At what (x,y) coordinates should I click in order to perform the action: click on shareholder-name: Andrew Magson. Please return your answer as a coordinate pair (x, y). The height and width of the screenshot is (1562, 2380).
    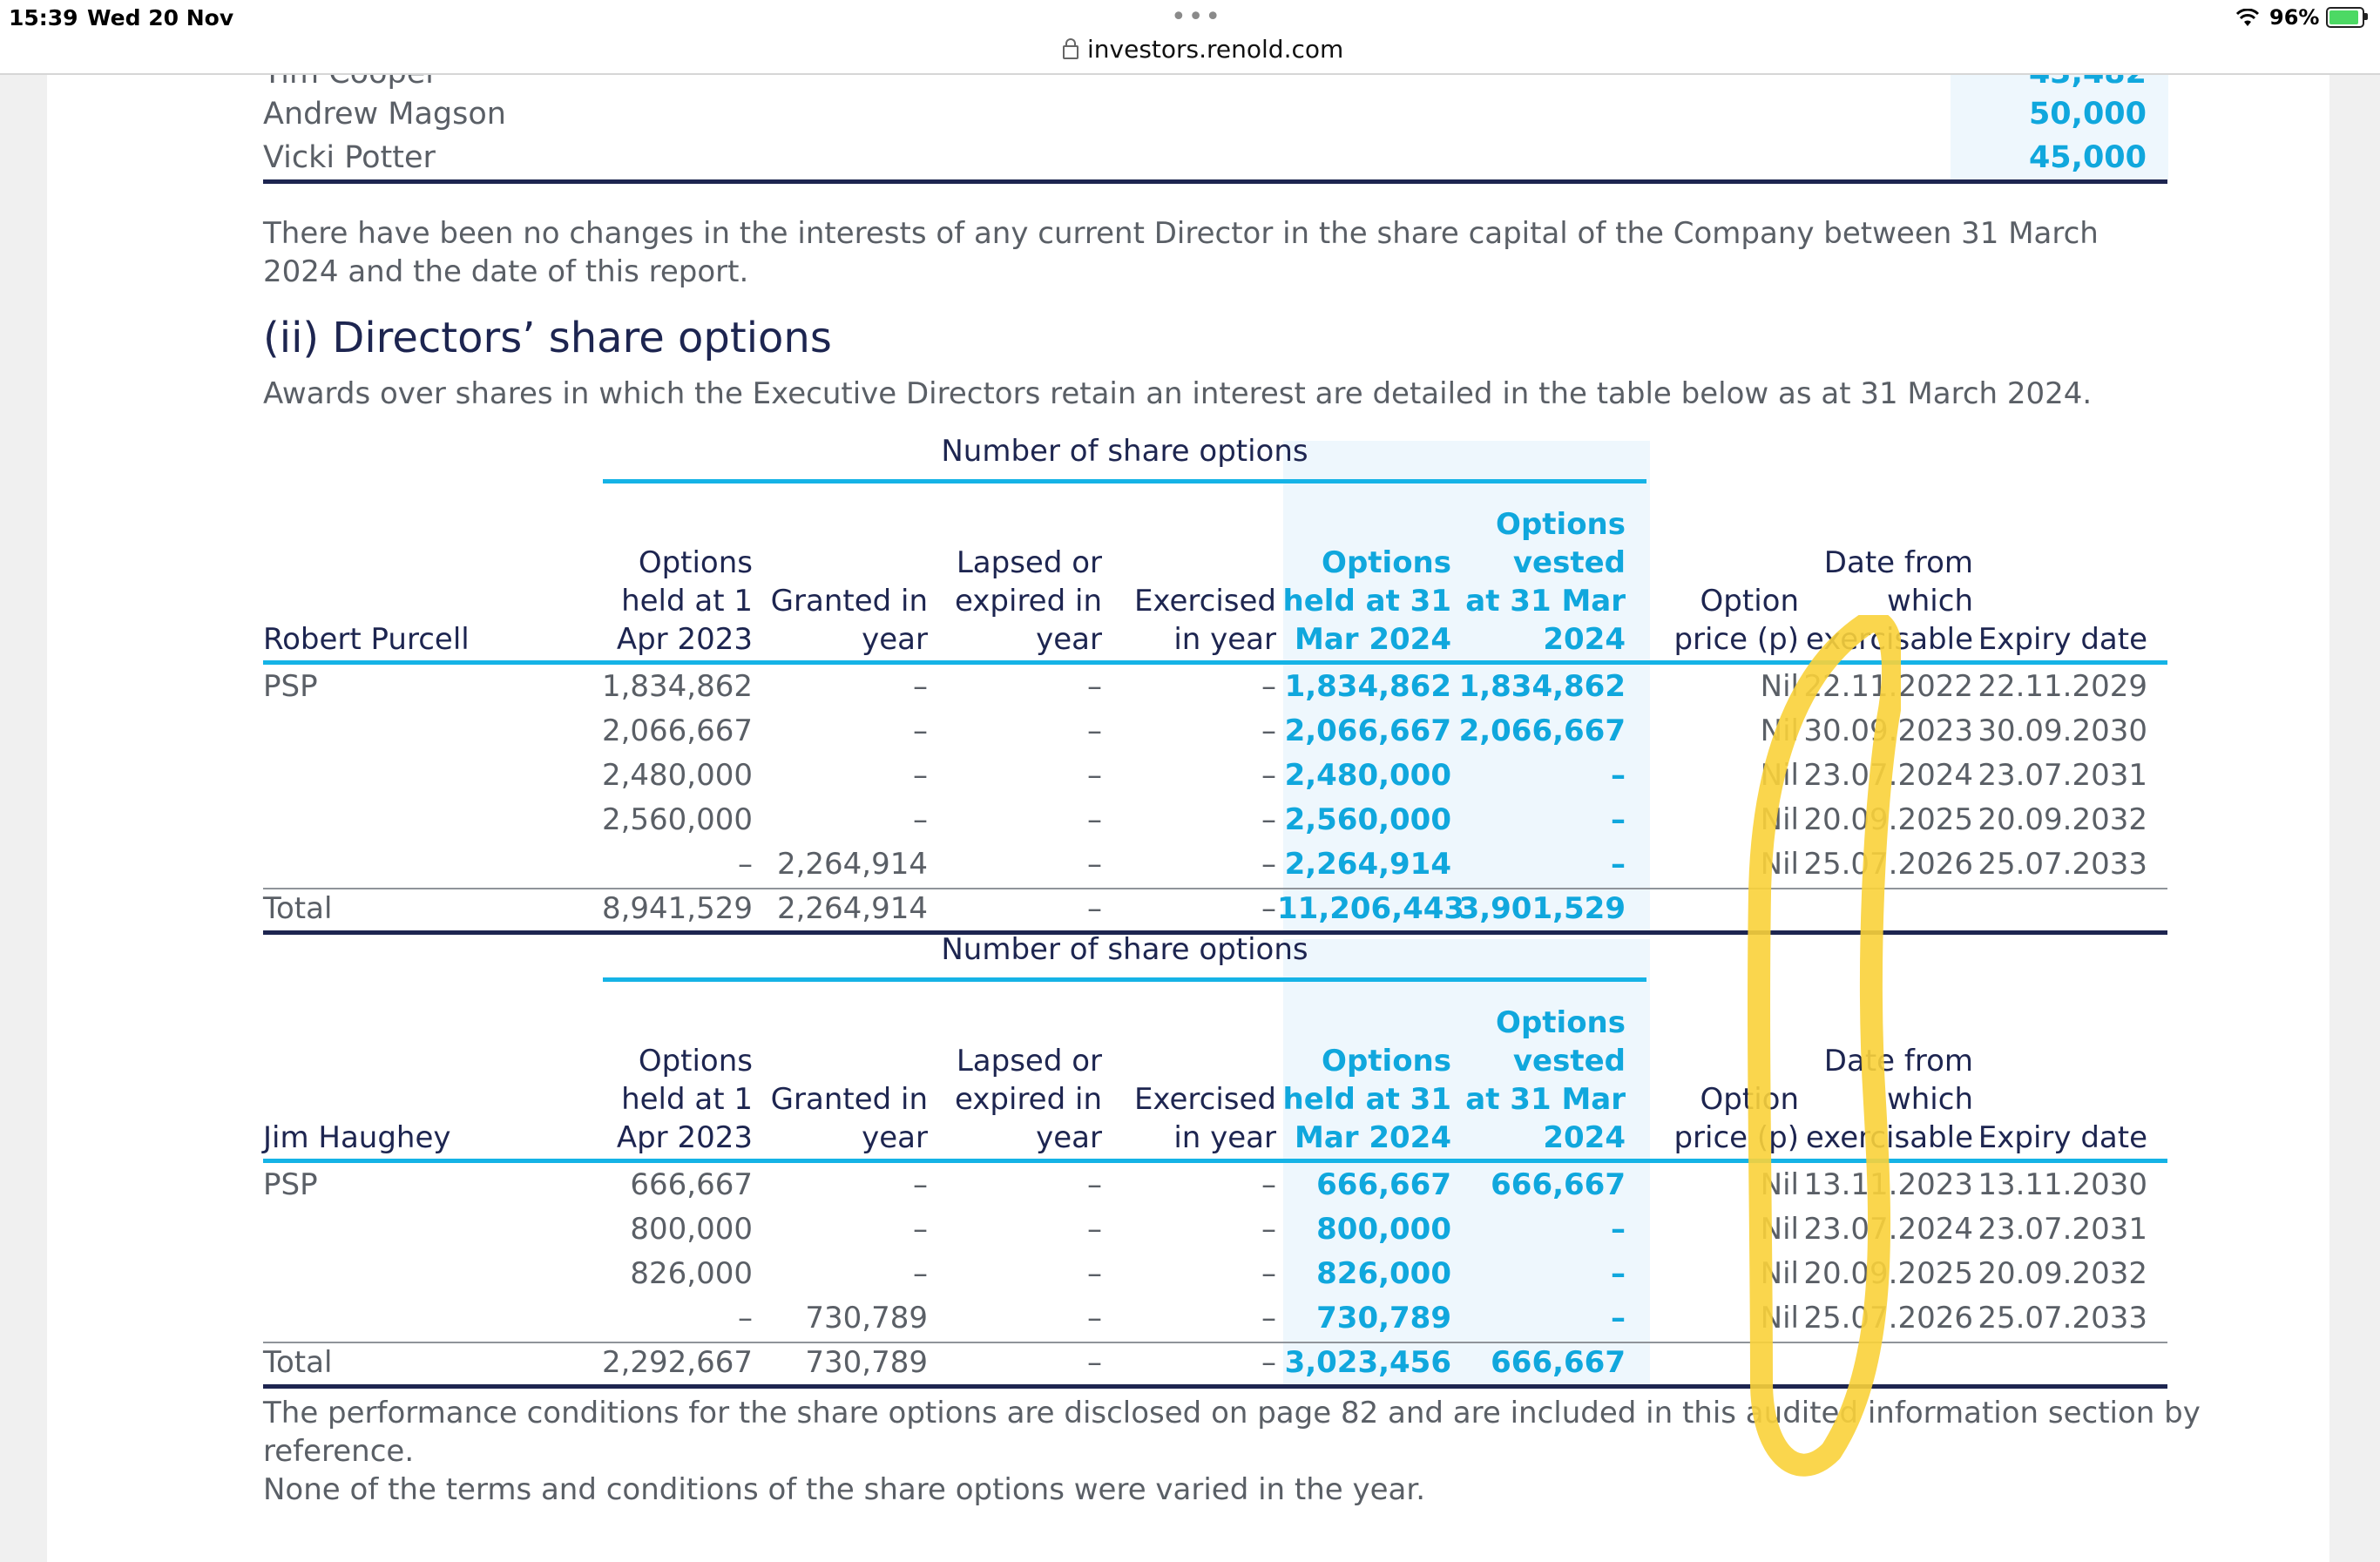
    Looking at the image, I should click on (384, 115).